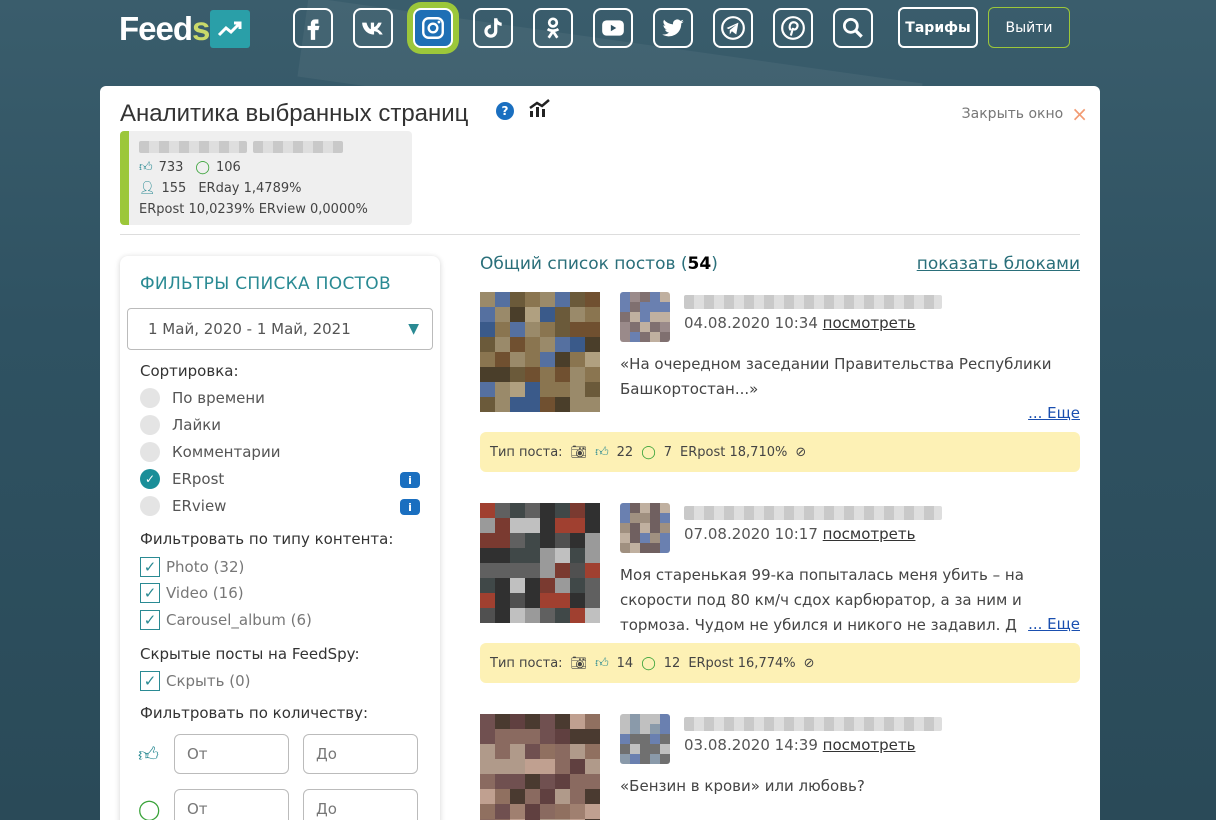  What do you see at coordinates (938, 27) in the screenshot?
I see `plans-button: Тарифы` at bounding box center [938, 27].